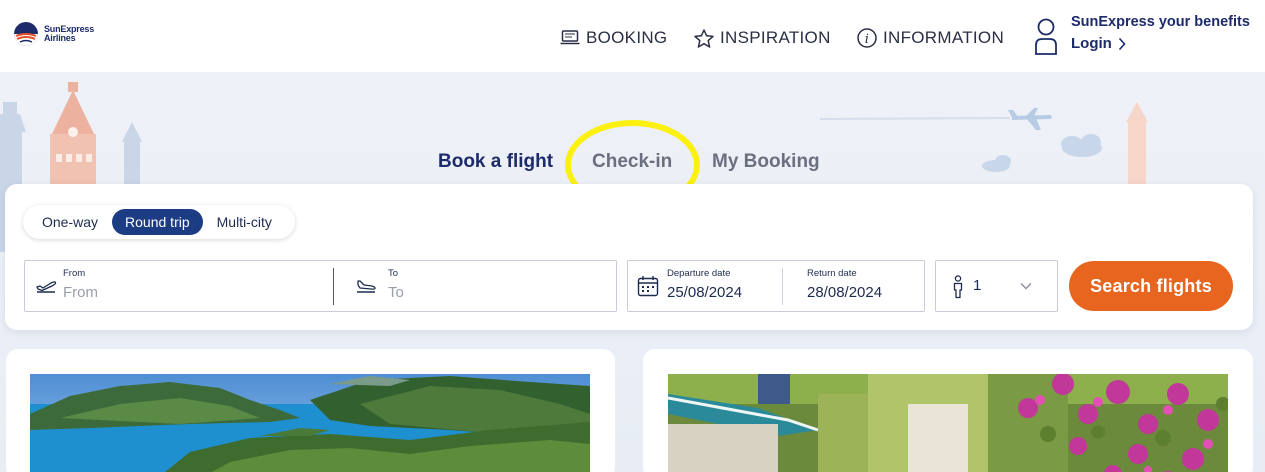  What do you see at coordinates (958, 287) in the screenshot?
I see `passenger-icon` at bounding box center [958, 287].